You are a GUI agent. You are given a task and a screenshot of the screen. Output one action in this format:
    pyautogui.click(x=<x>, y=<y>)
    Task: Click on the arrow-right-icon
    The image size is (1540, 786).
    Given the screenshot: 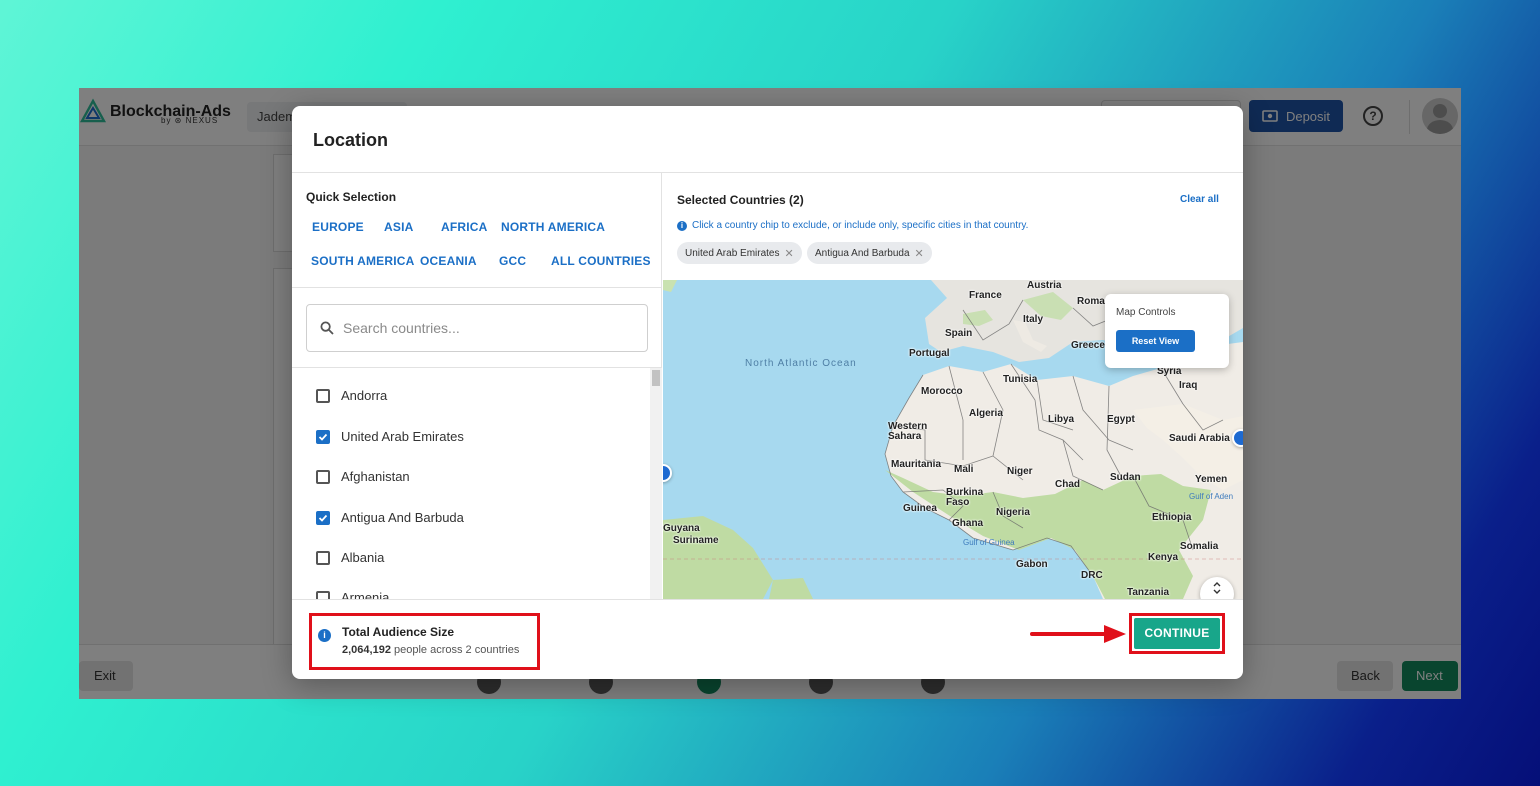 What is the action you would take?
    pyautogui.click(x=1078, y=634)
    